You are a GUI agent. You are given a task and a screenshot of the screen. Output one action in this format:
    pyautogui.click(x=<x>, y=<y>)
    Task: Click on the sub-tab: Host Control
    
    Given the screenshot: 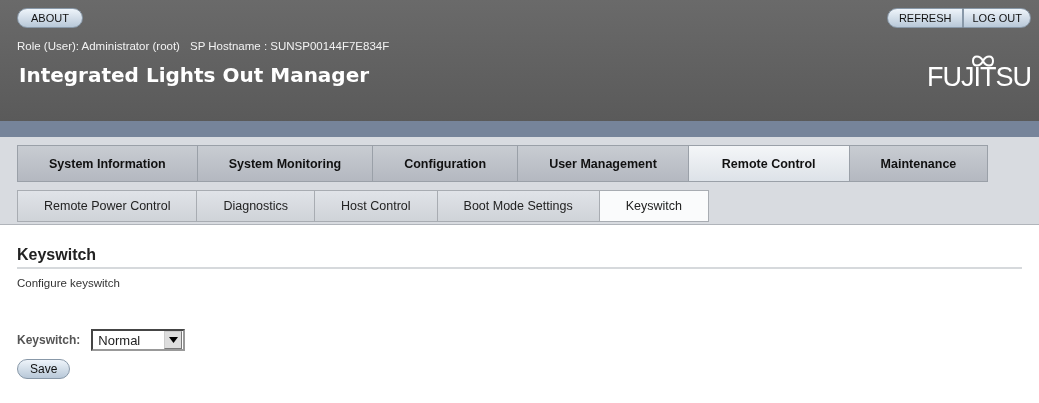 What is the action you would take?
    pyautogui.click(x=375, y=206)
    